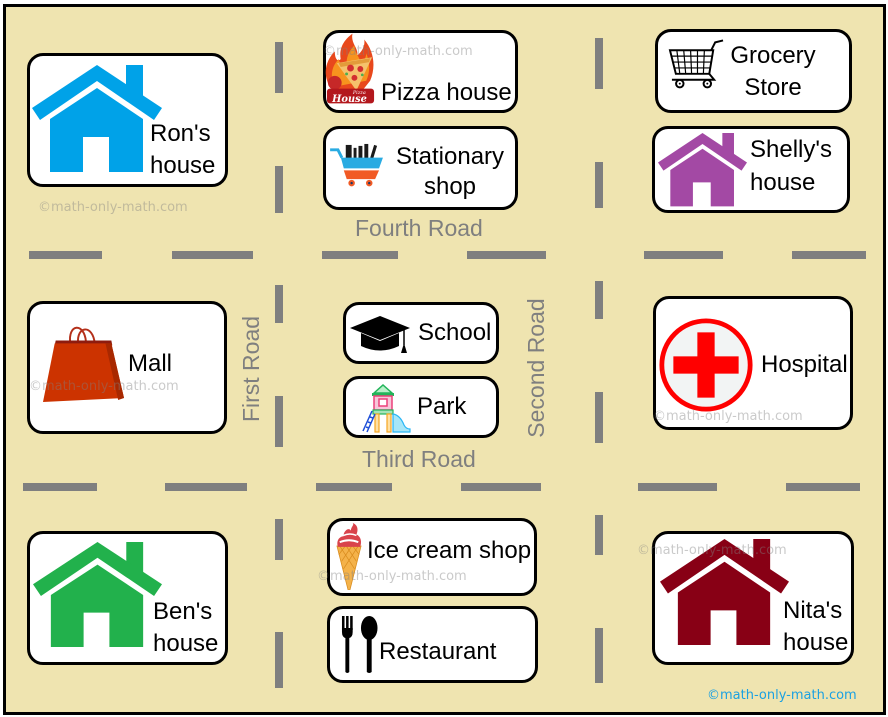 The width and height of the screenshot is (888, 717). I want to click on graduation-cap-icon, so click(380, 334).